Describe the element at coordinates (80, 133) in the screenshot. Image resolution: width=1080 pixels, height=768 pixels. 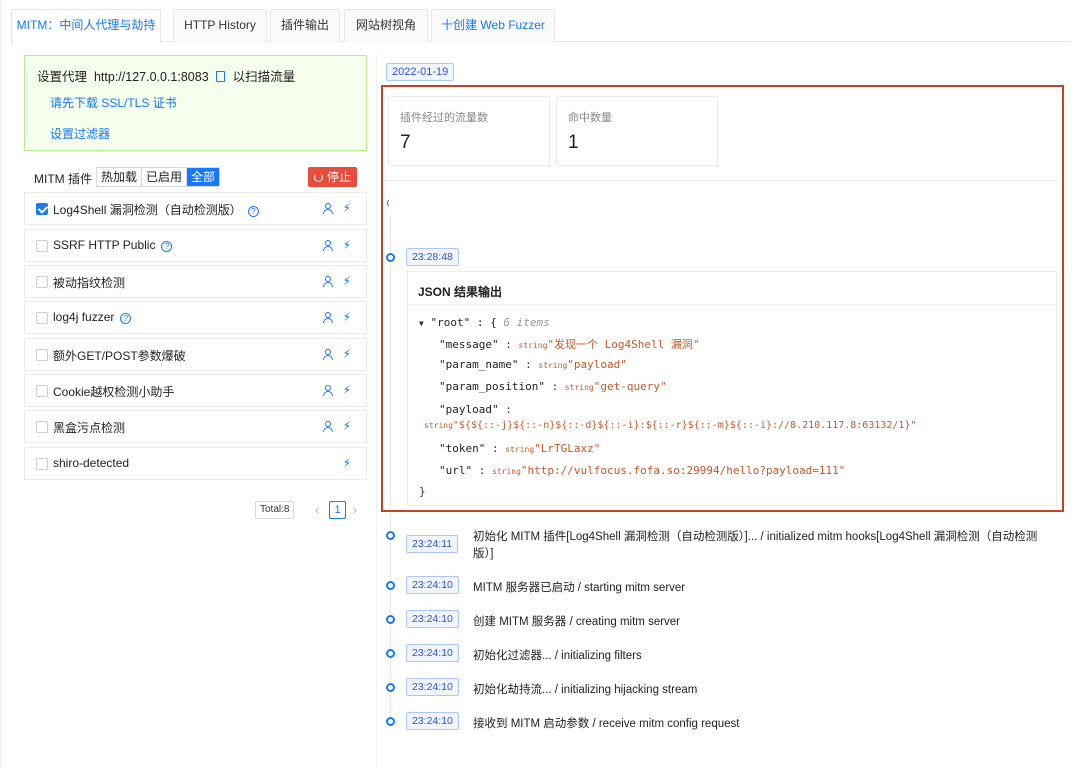
I see `set-filter-link: 设置过滤器` at that location.